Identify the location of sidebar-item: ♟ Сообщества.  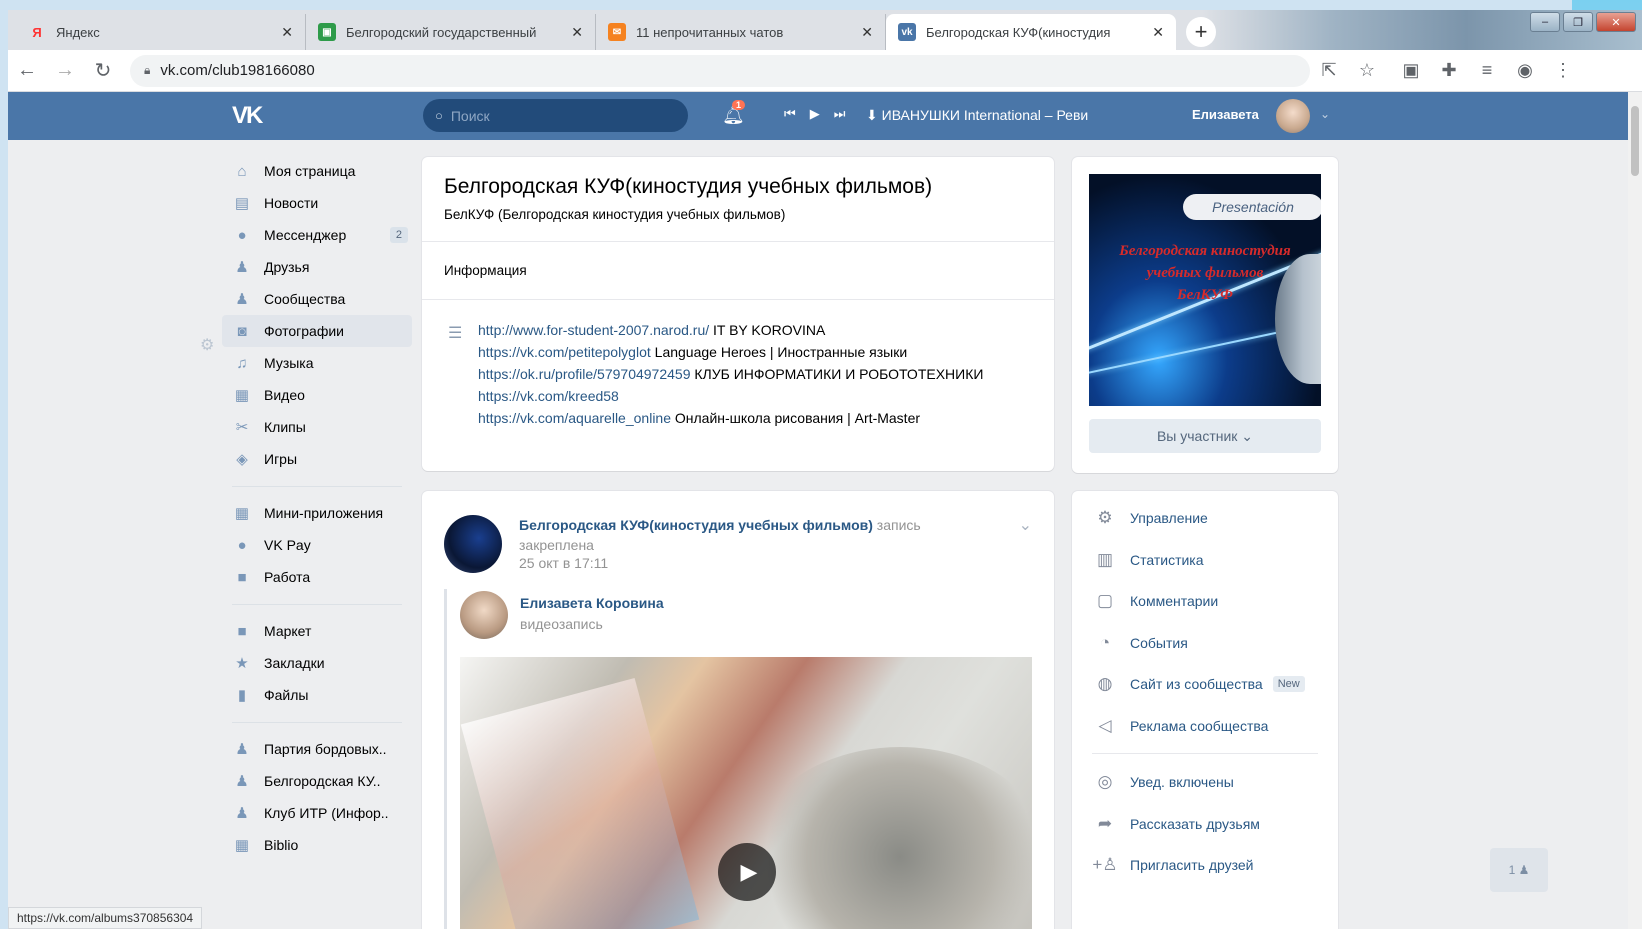
(317, 299).